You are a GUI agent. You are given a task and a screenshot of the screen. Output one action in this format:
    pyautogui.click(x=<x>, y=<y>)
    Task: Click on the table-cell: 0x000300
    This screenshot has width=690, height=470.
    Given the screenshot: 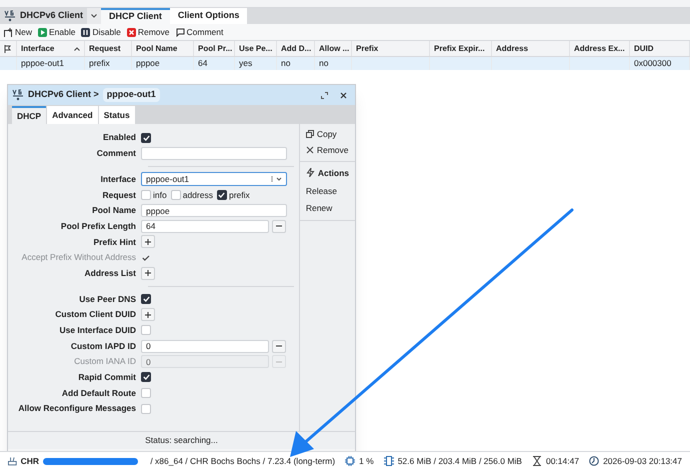 What is the action you would take?
    pyautogui.click(x=653, y=63)
    